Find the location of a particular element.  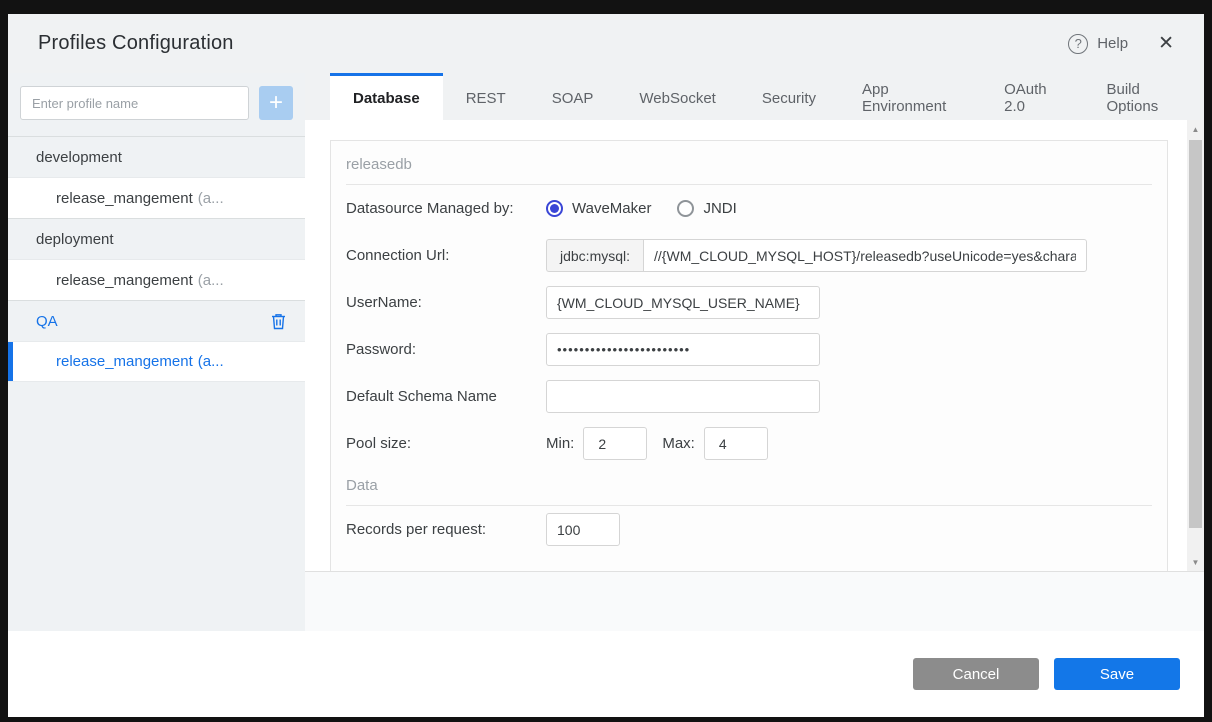

tab-build-options: Build Options is located at coordinates (1144, 96).